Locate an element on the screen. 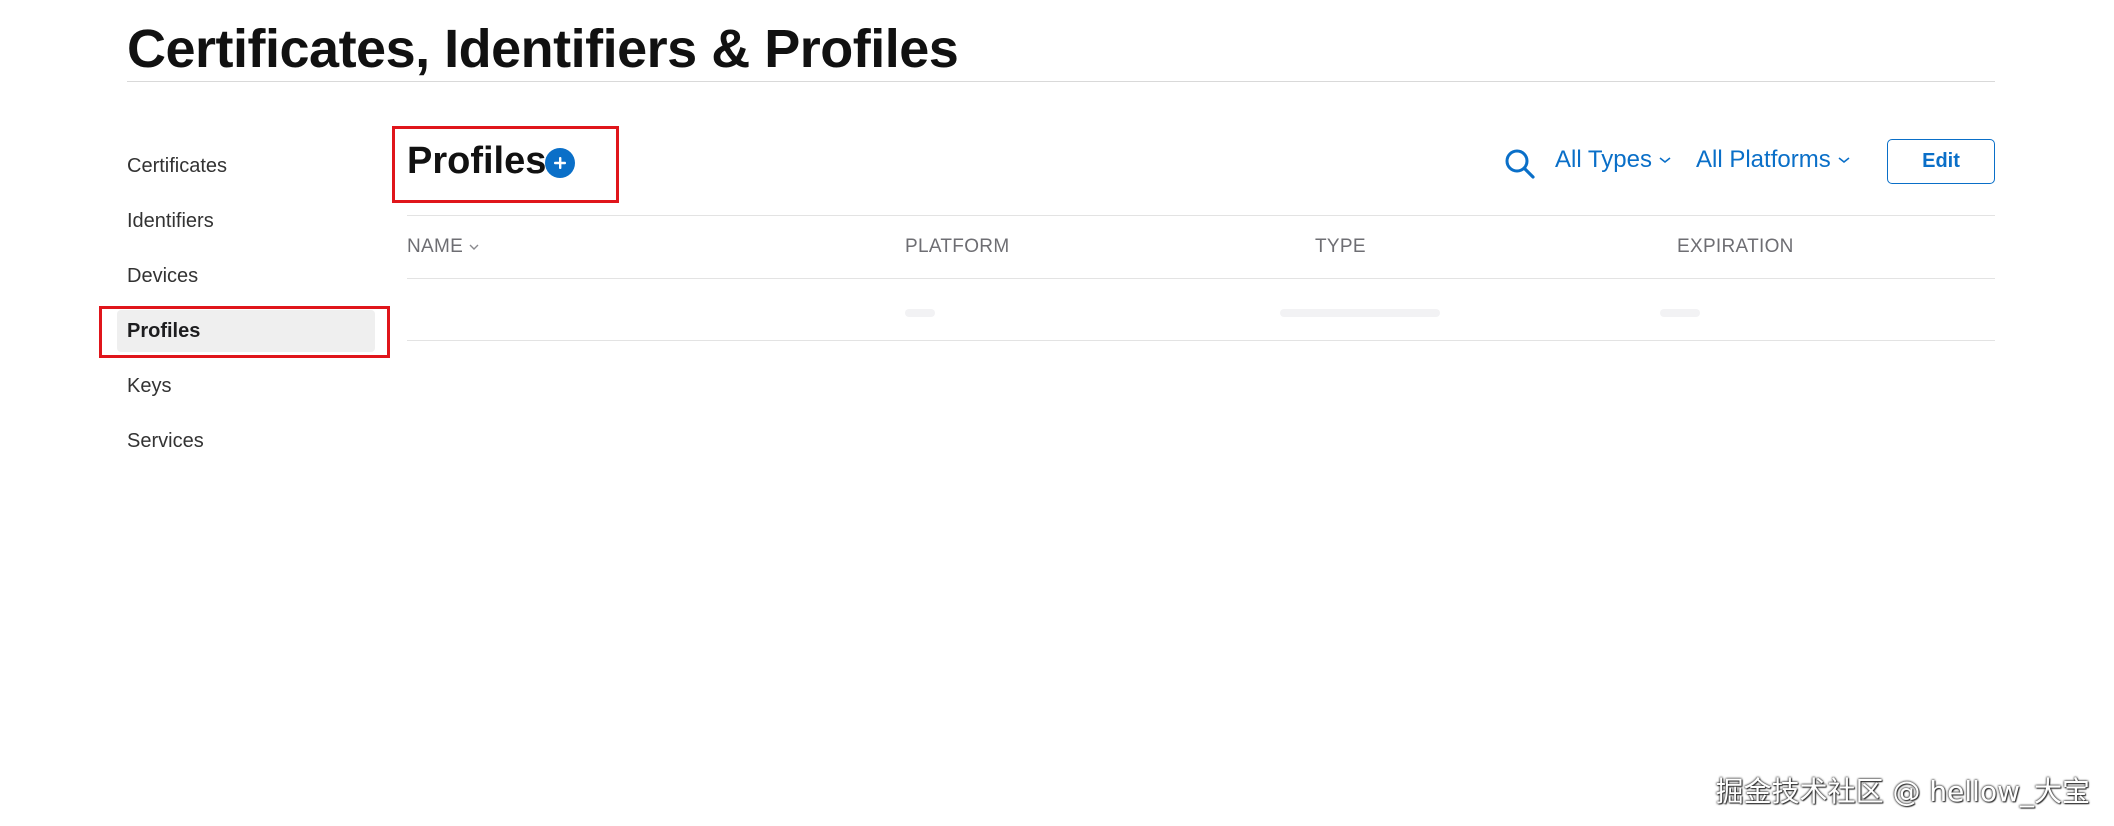 The height and width of the screenshot is (826, 2114). column-header-label: NAME is located at coordinates (435, 246).